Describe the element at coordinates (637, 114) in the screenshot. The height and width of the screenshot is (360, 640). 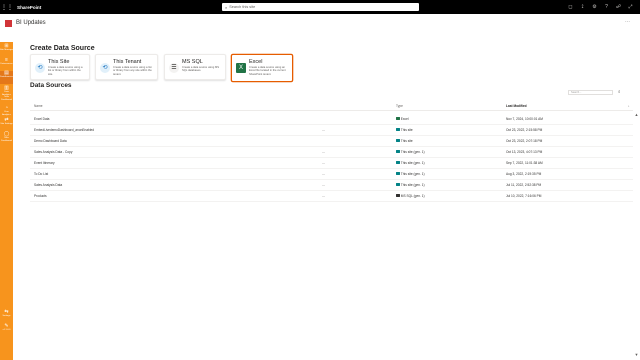
I see `scroll-up-icon: ▲` at that location.